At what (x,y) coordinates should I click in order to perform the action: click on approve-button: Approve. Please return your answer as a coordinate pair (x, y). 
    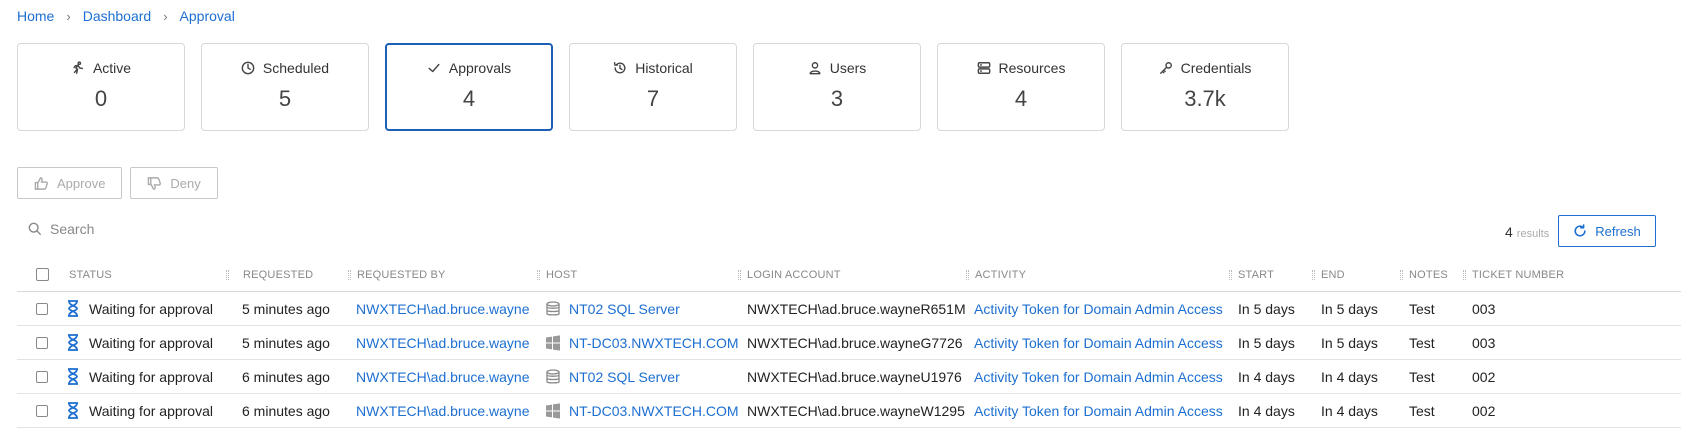
    Looking at the image, I should click on (70, 183).